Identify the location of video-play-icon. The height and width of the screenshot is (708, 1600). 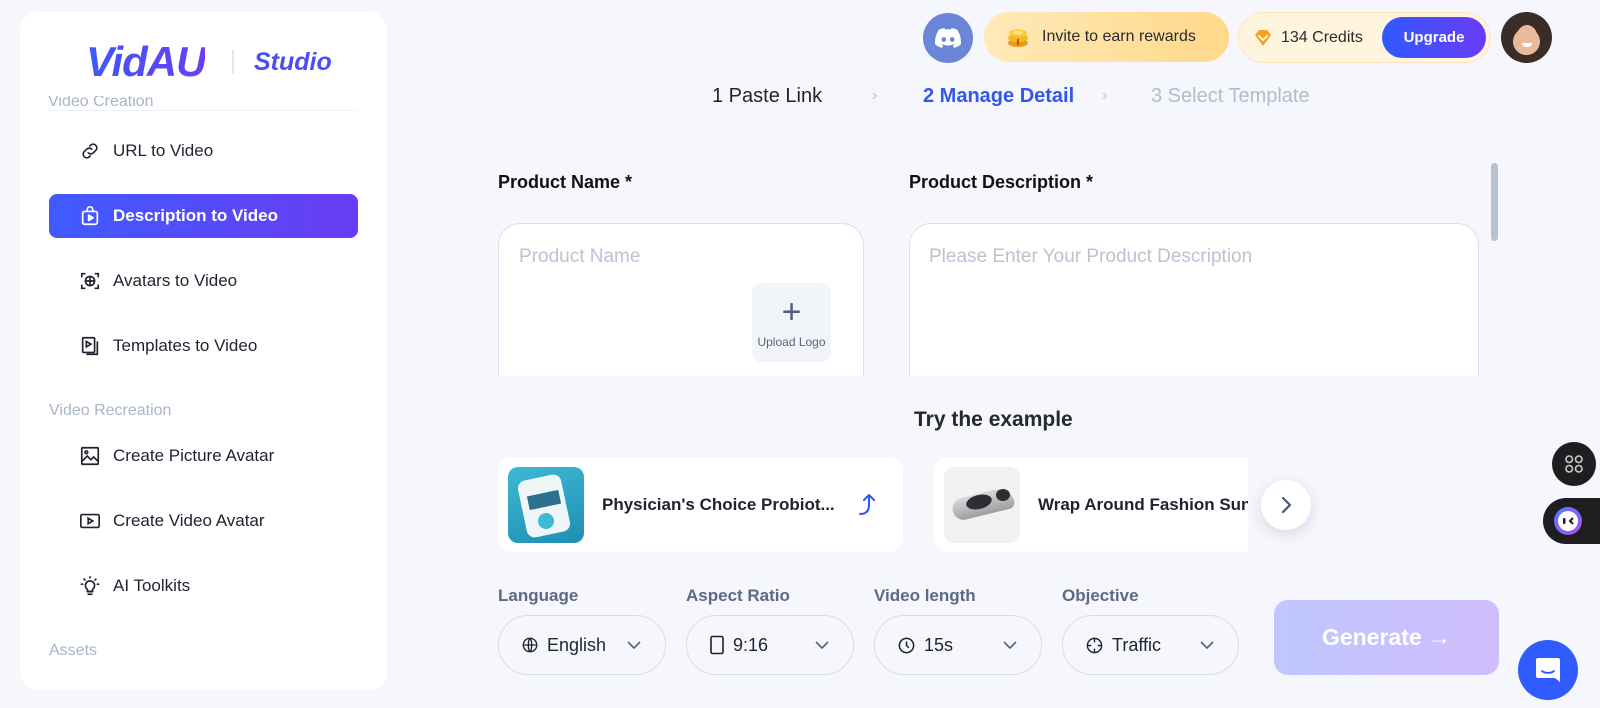
(90, 521).